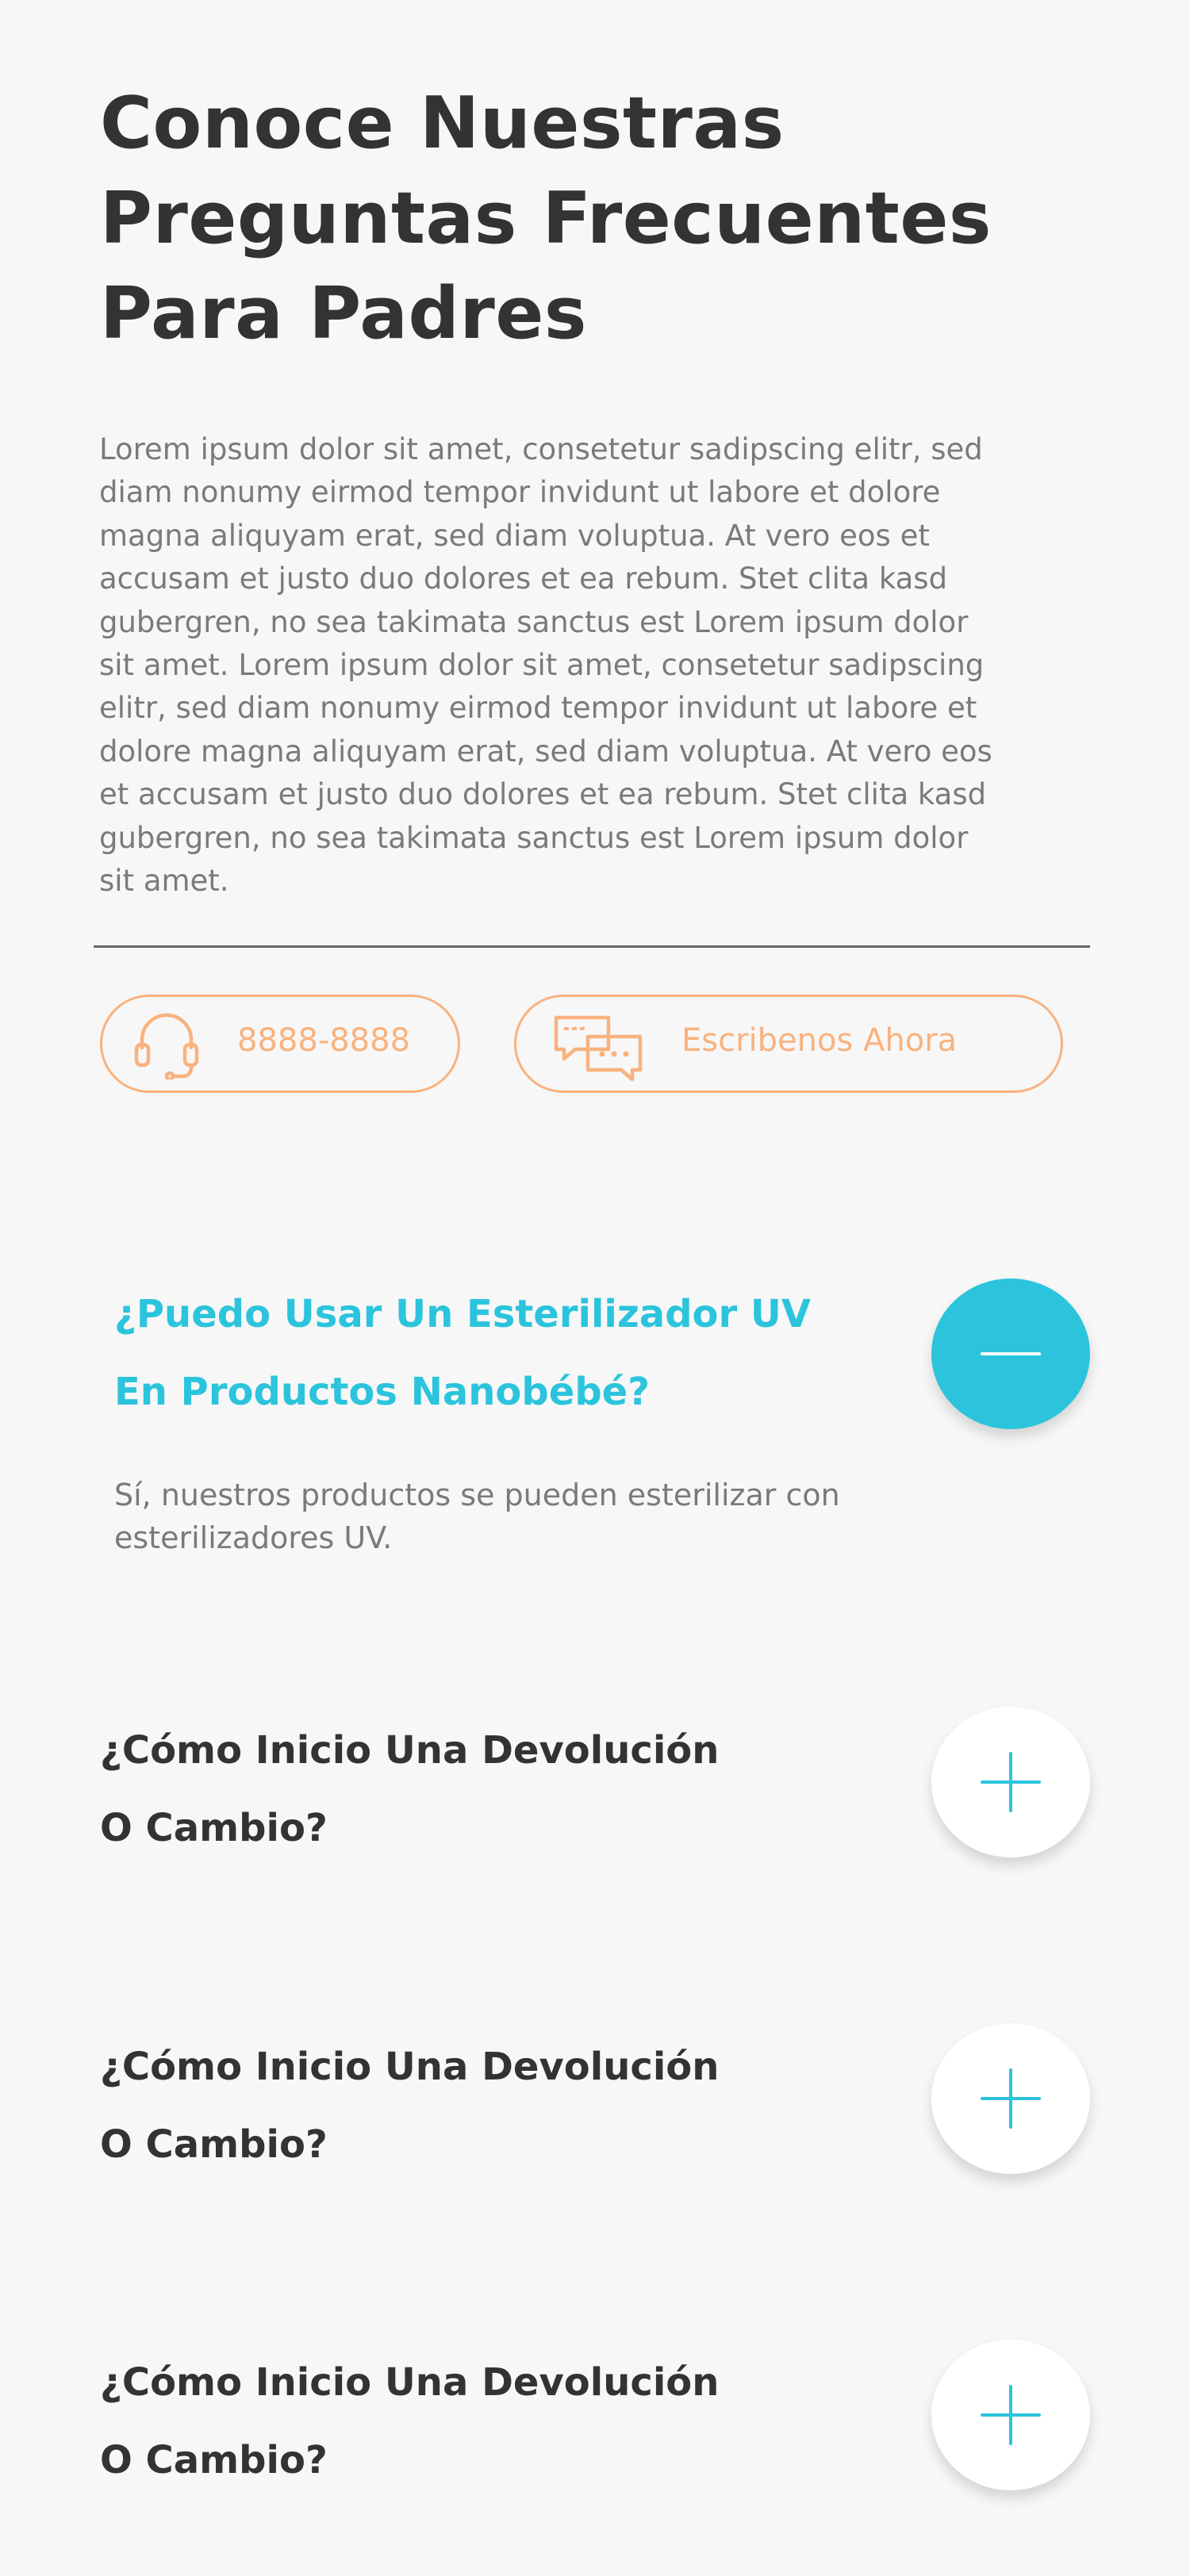 Image resolution: width=1190 pixels, height=2576 pixels. I want to click on faq-question-line: En Productos Nanobébé?, so click(382, 1392).